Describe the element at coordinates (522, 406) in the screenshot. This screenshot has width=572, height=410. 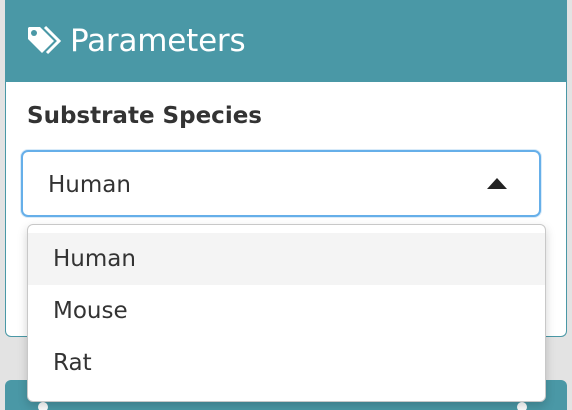
I see `panel-collapse-icon` at that location.